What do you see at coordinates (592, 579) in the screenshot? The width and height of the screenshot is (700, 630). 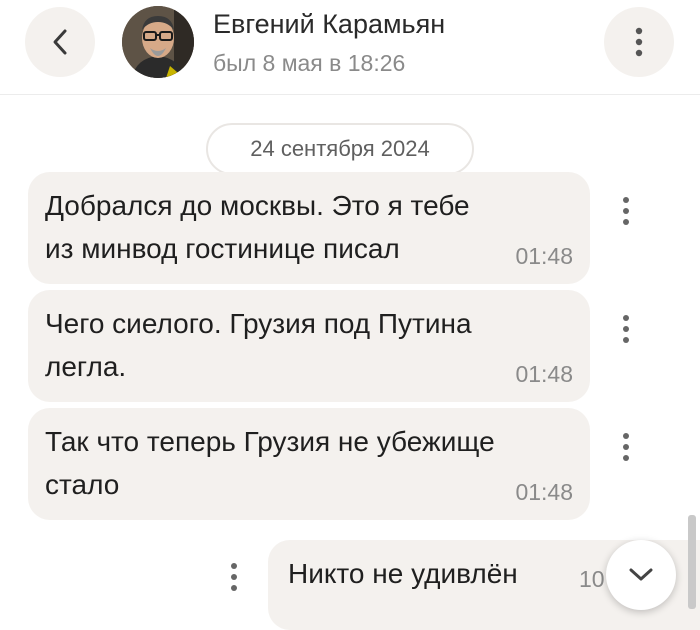 I see `message-time: 10` at bounding box center [592, 579].